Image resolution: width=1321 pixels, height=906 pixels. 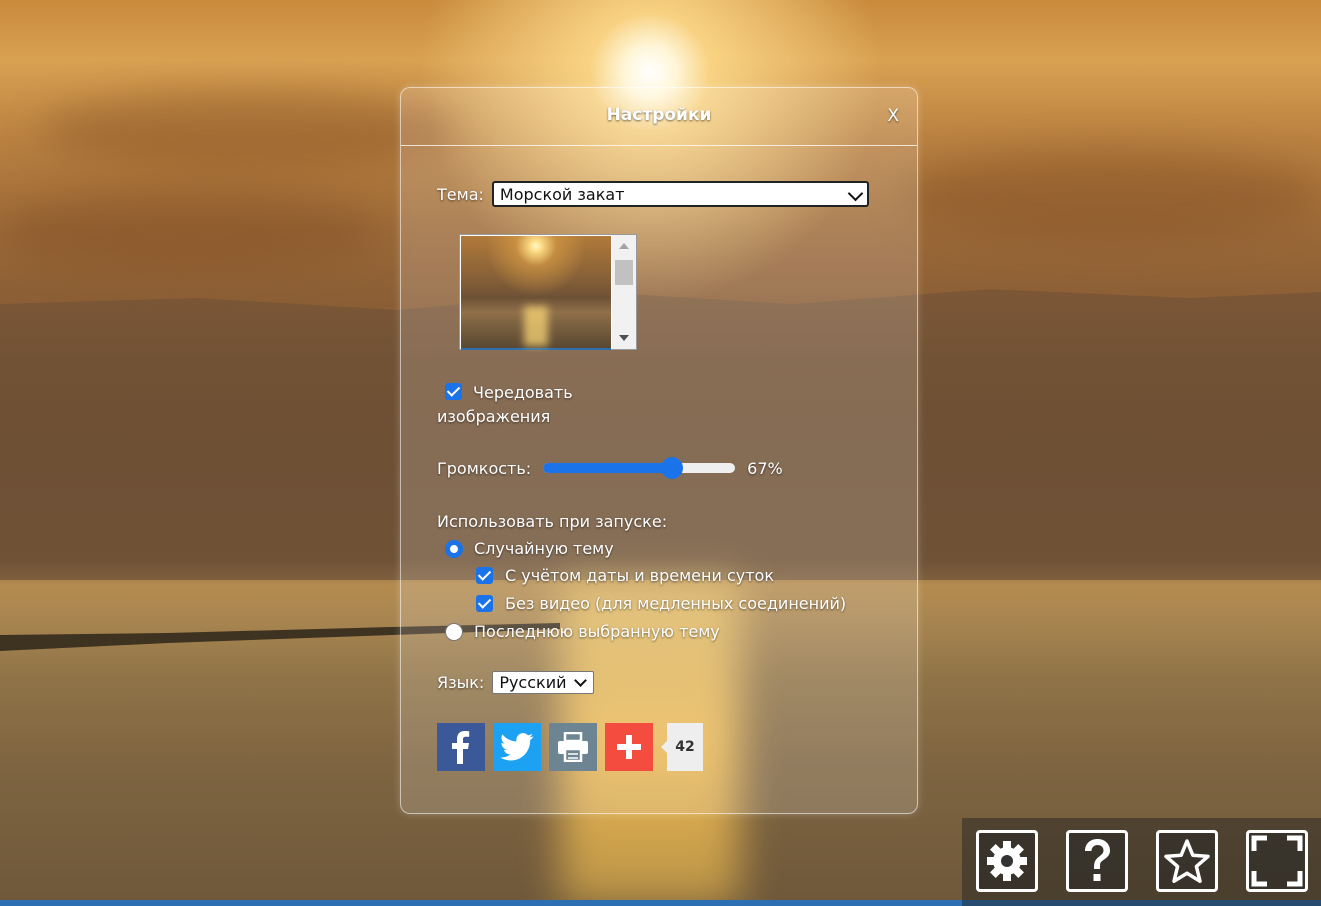 What do you see at coordinates (453, 391) in the screenshot?
I see `rotate-images-checkbox` at bounding box center [453, 391].